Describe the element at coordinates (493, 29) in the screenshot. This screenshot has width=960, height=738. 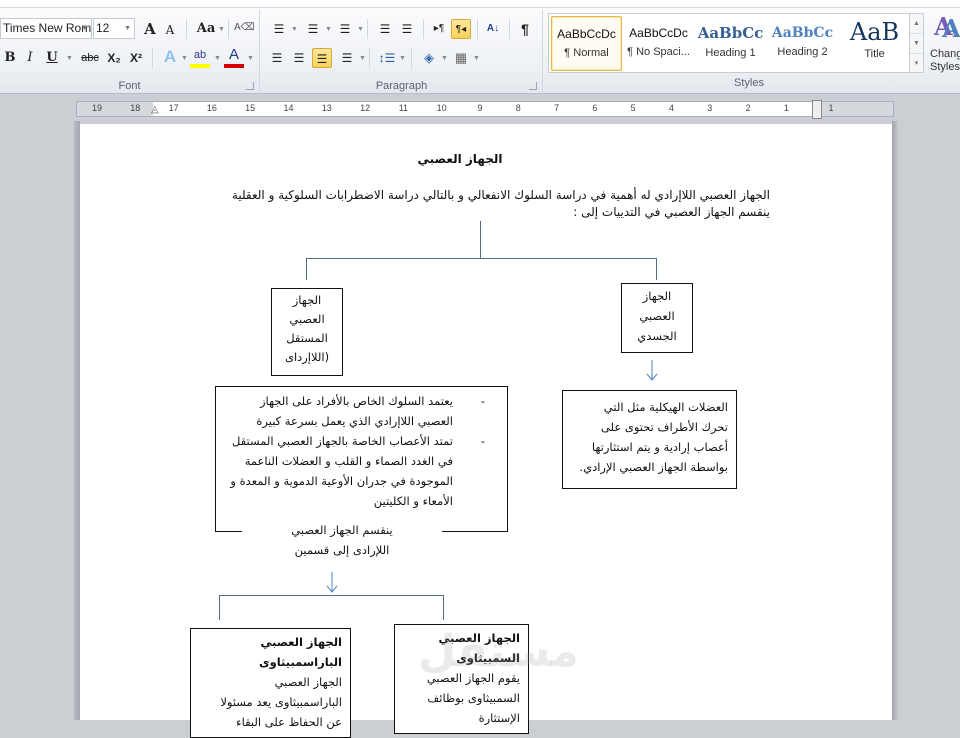
I see `sort-button: A↓` at that location.